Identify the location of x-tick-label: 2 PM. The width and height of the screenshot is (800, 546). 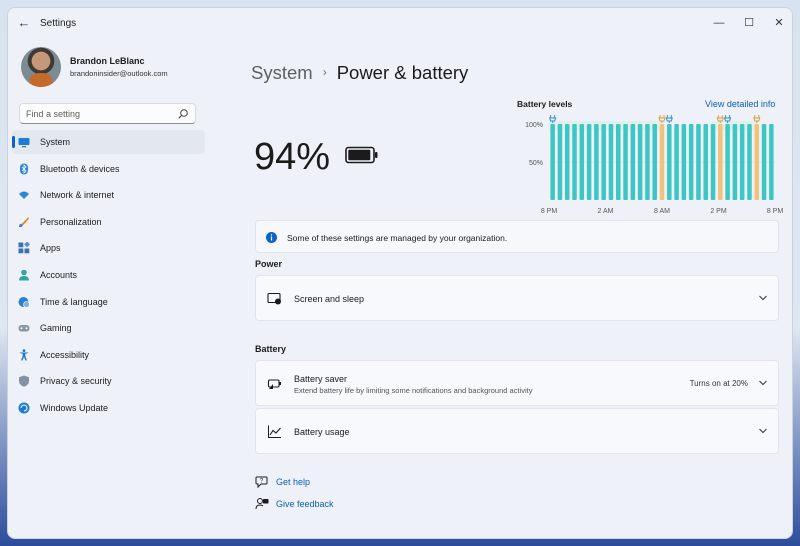
(718, 211).